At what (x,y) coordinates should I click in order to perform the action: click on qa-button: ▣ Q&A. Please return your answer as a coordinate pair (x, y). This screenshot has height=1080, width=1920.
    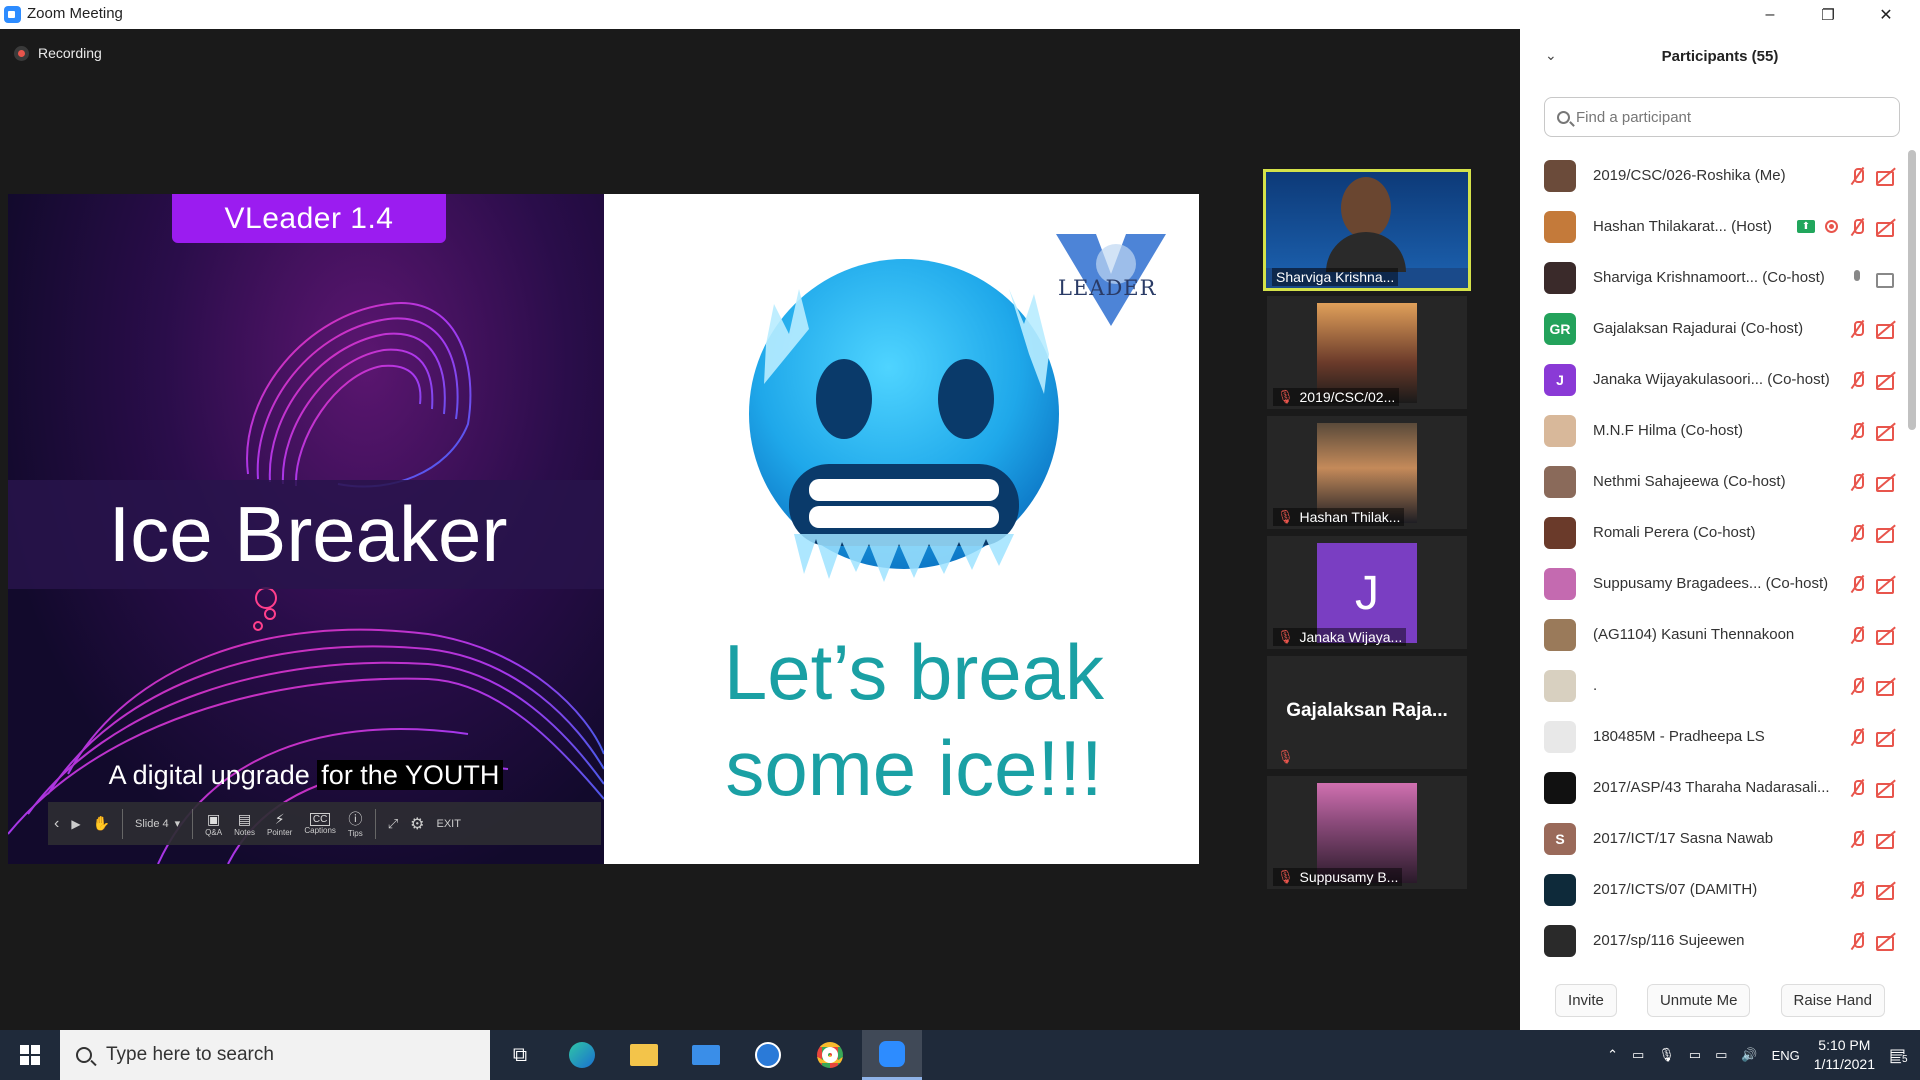
    Looking at the image, I should click on (213, 823).